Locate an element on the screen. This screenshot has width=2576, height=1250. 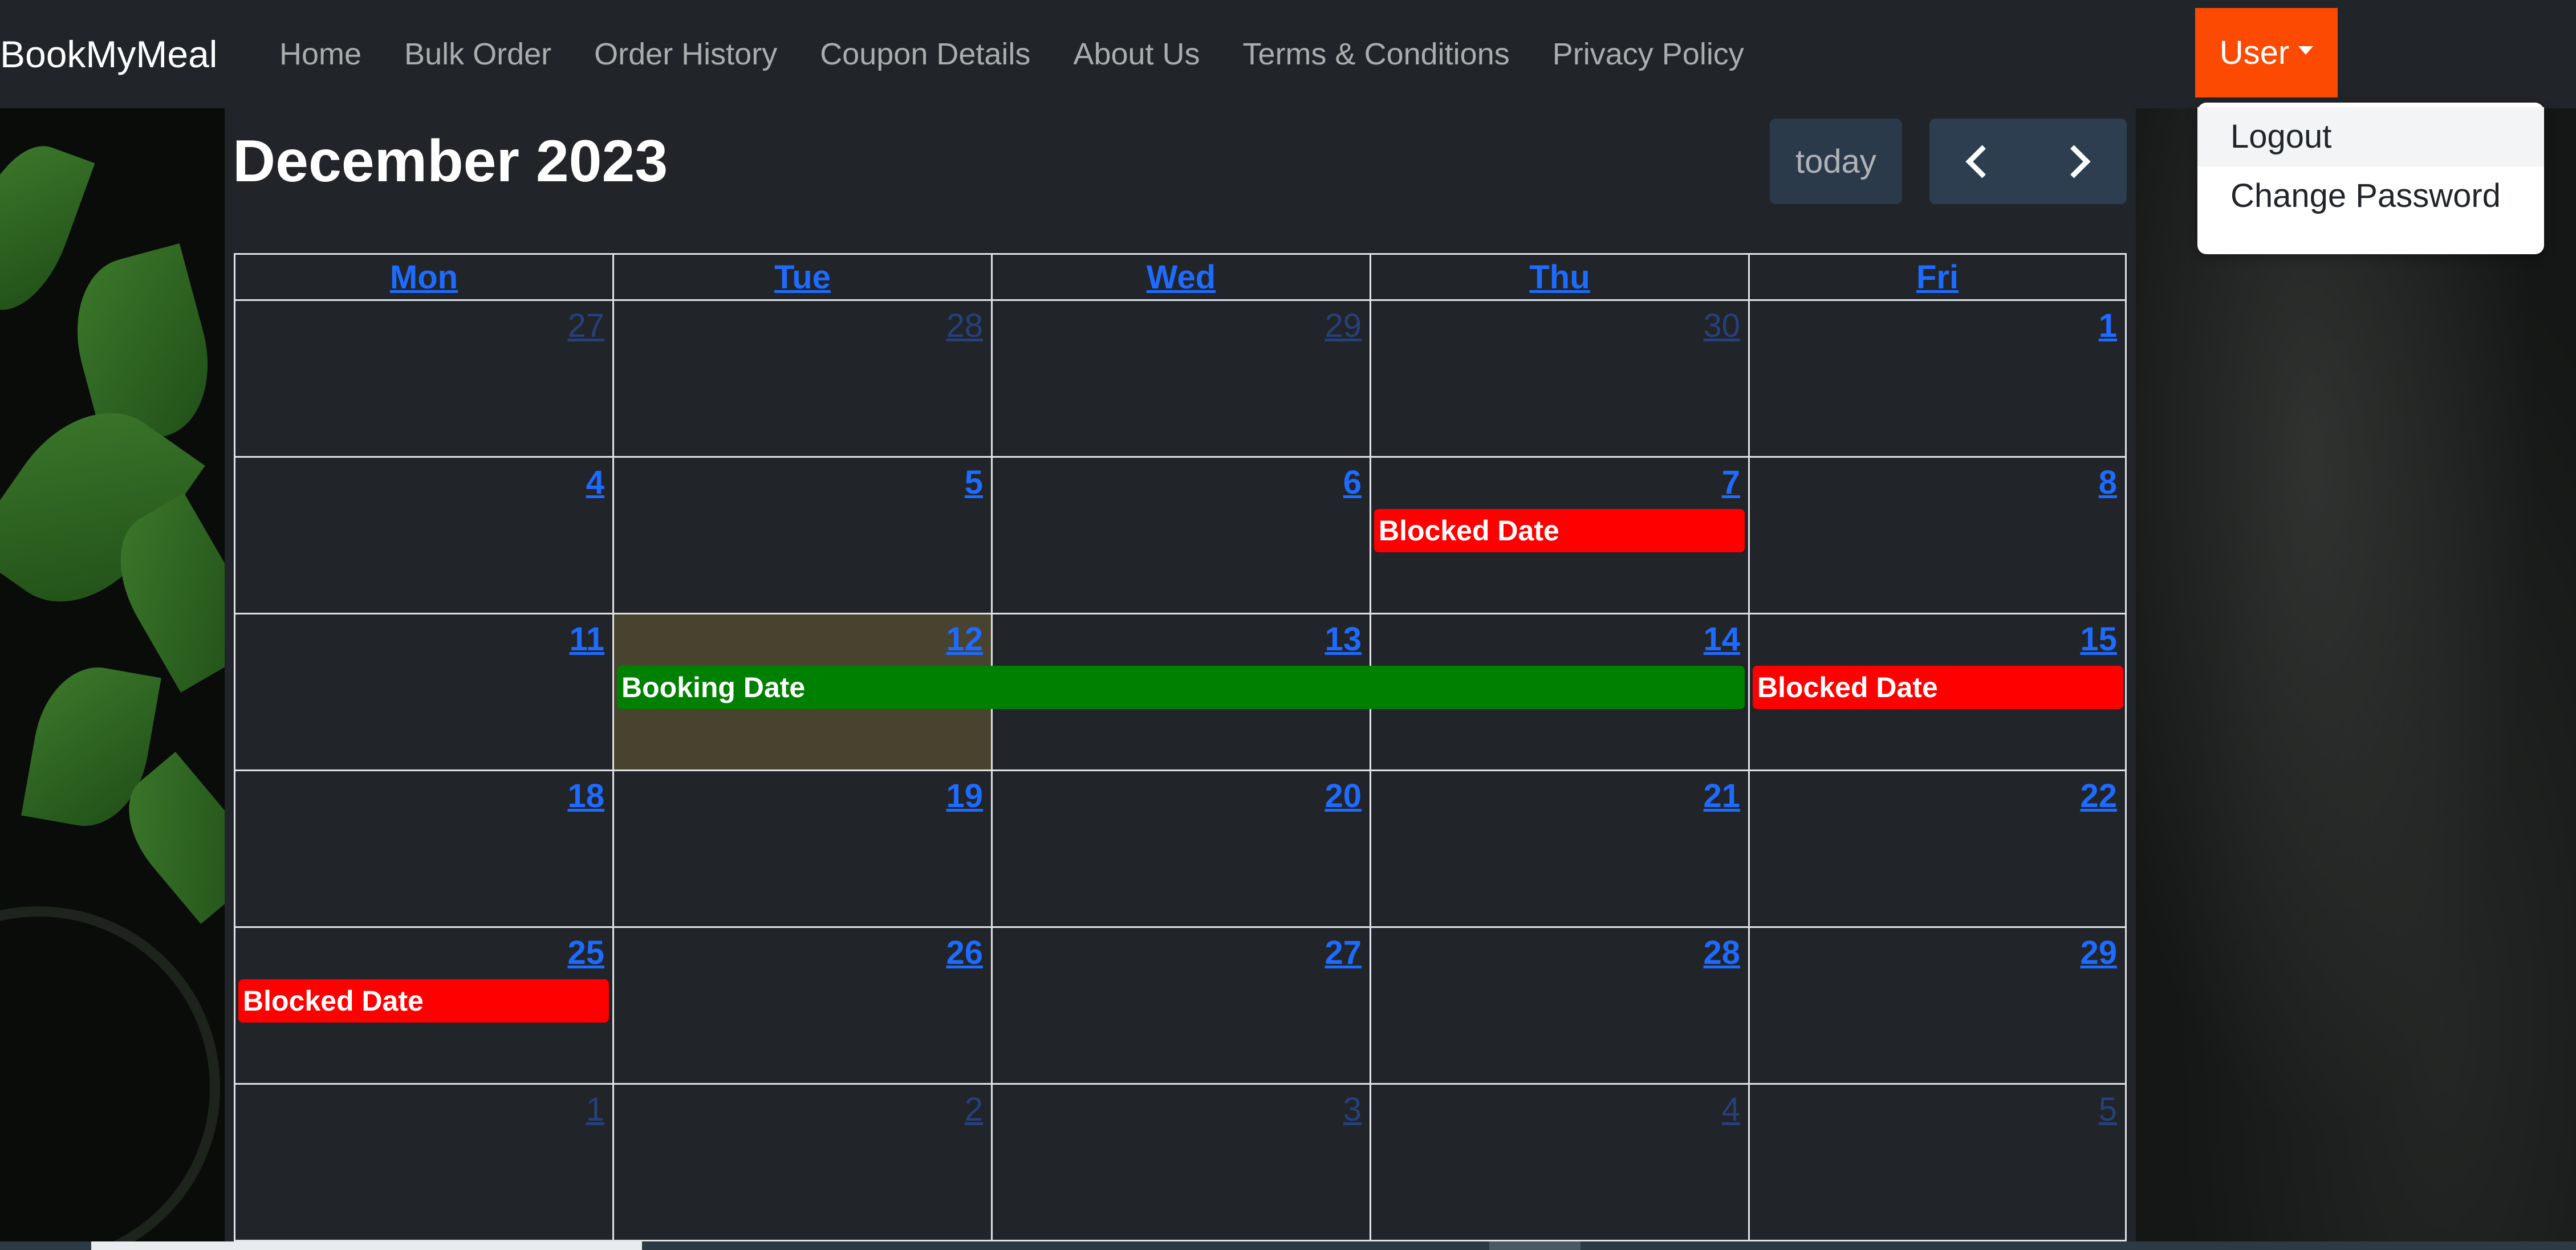
prev-month-button is located at coordinates (1978, 161).